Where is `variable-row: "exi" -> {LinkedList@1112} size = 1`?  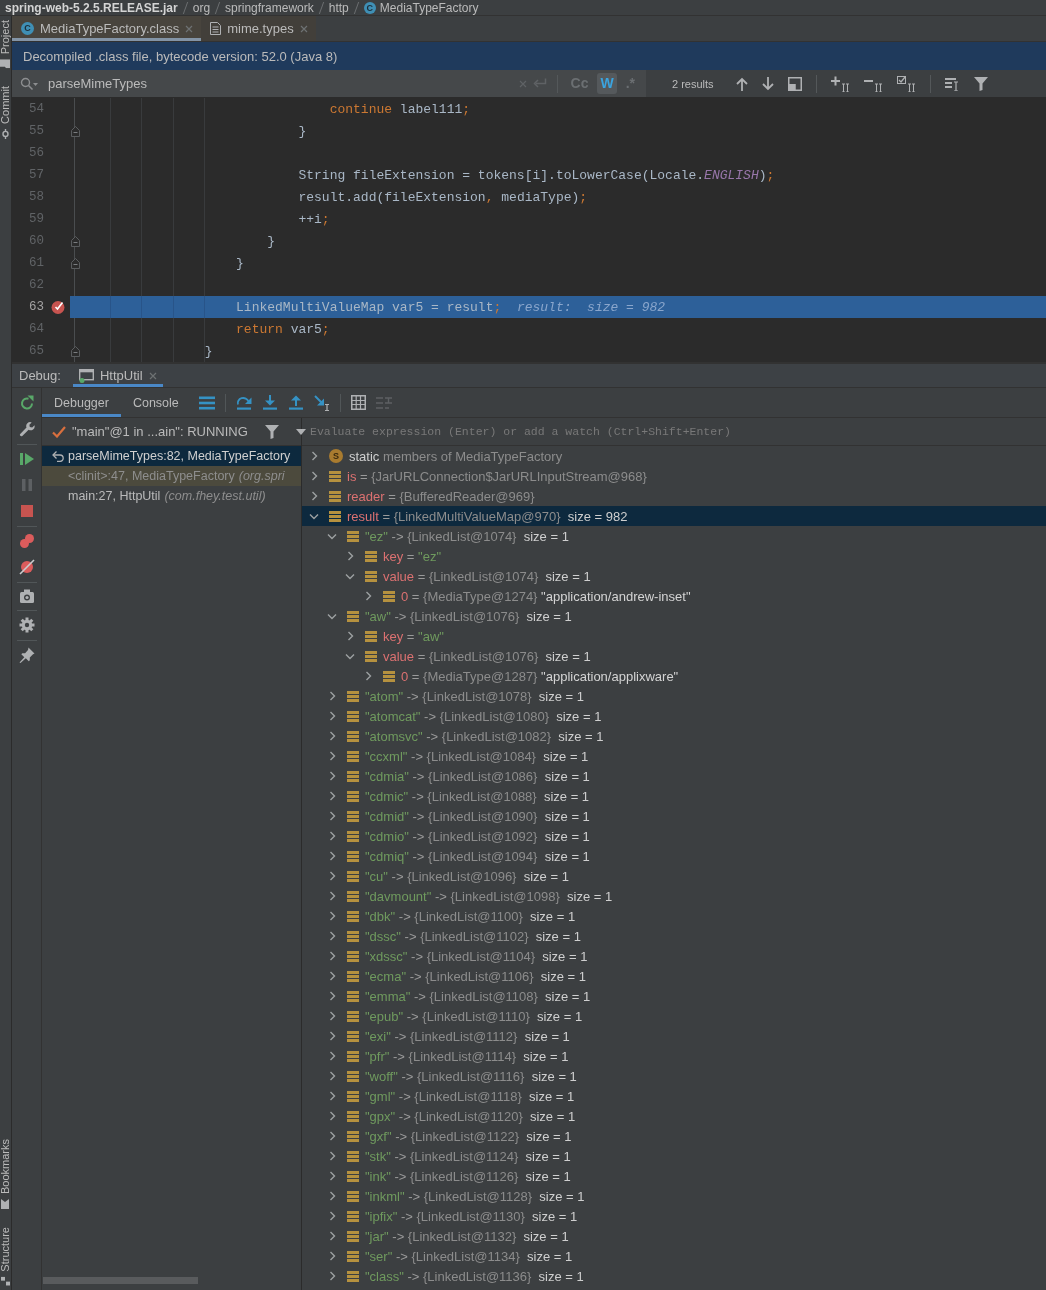 variable-row: "exi" -> {LinkedList@1112} size = 1 is located at coordinates (674, 1036).